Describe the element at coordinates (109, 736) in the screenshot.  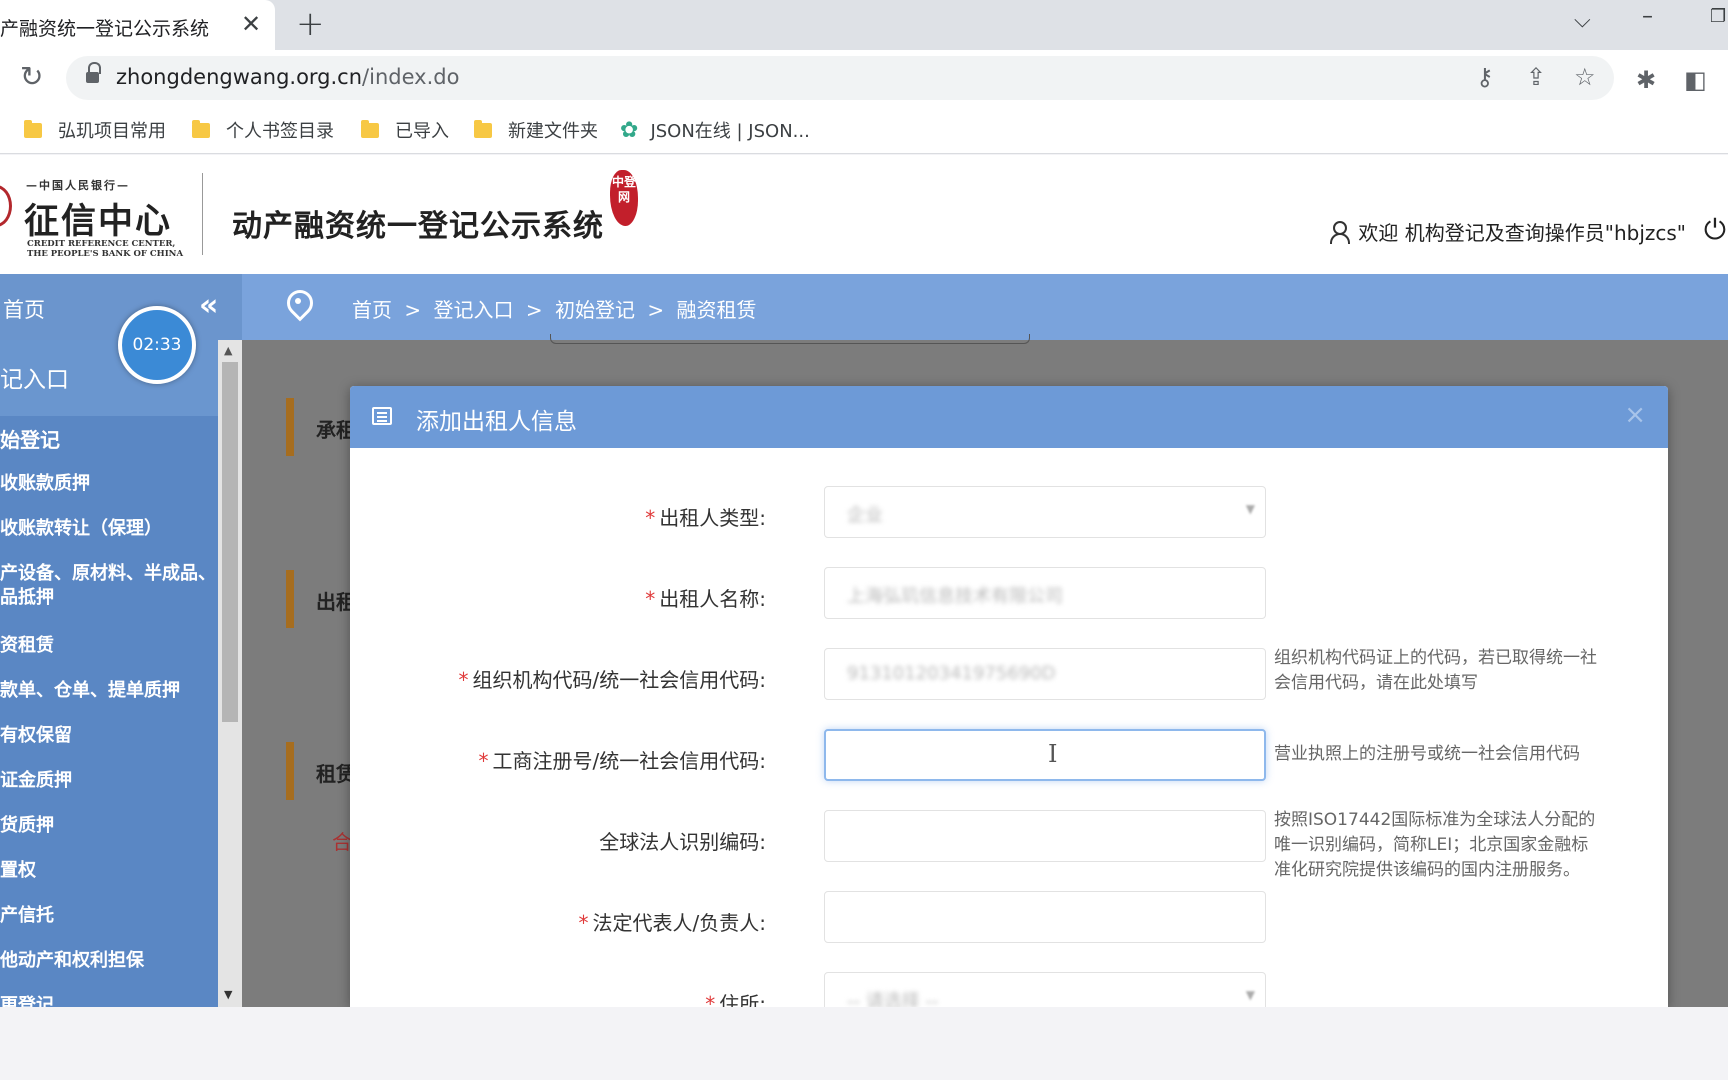
I see `side-menu-item: 有权保留` at that location.